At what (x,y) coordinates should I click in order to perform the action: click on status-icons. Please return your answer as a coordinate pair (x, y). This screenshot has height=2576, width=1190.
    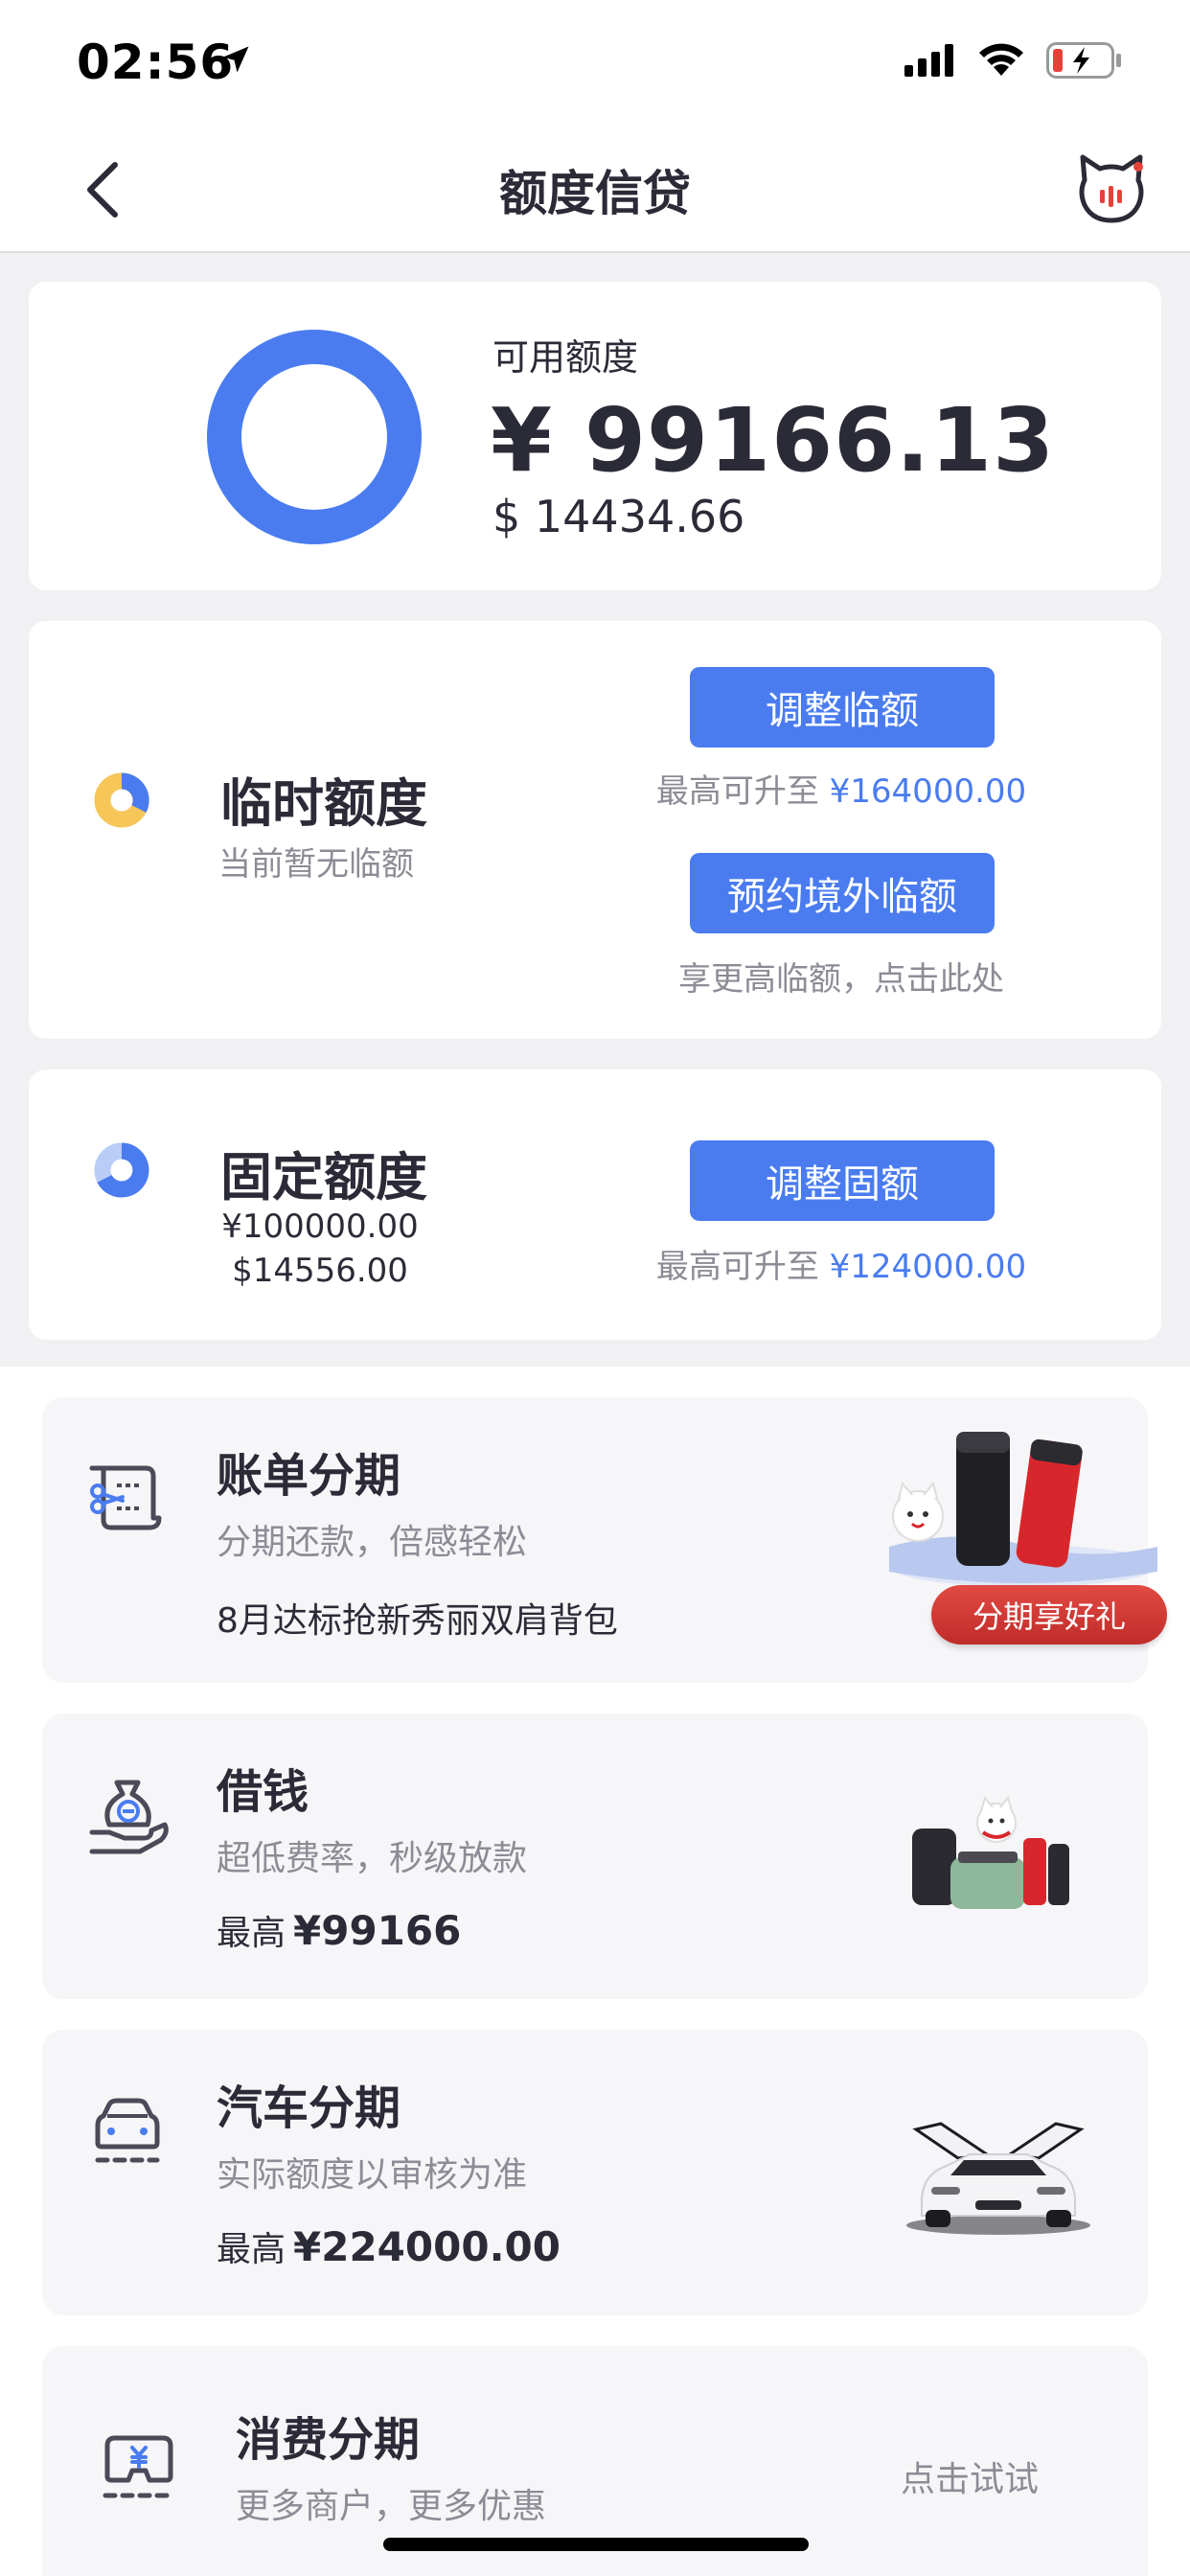
    Looking at the image, I should click on (1014, 60).